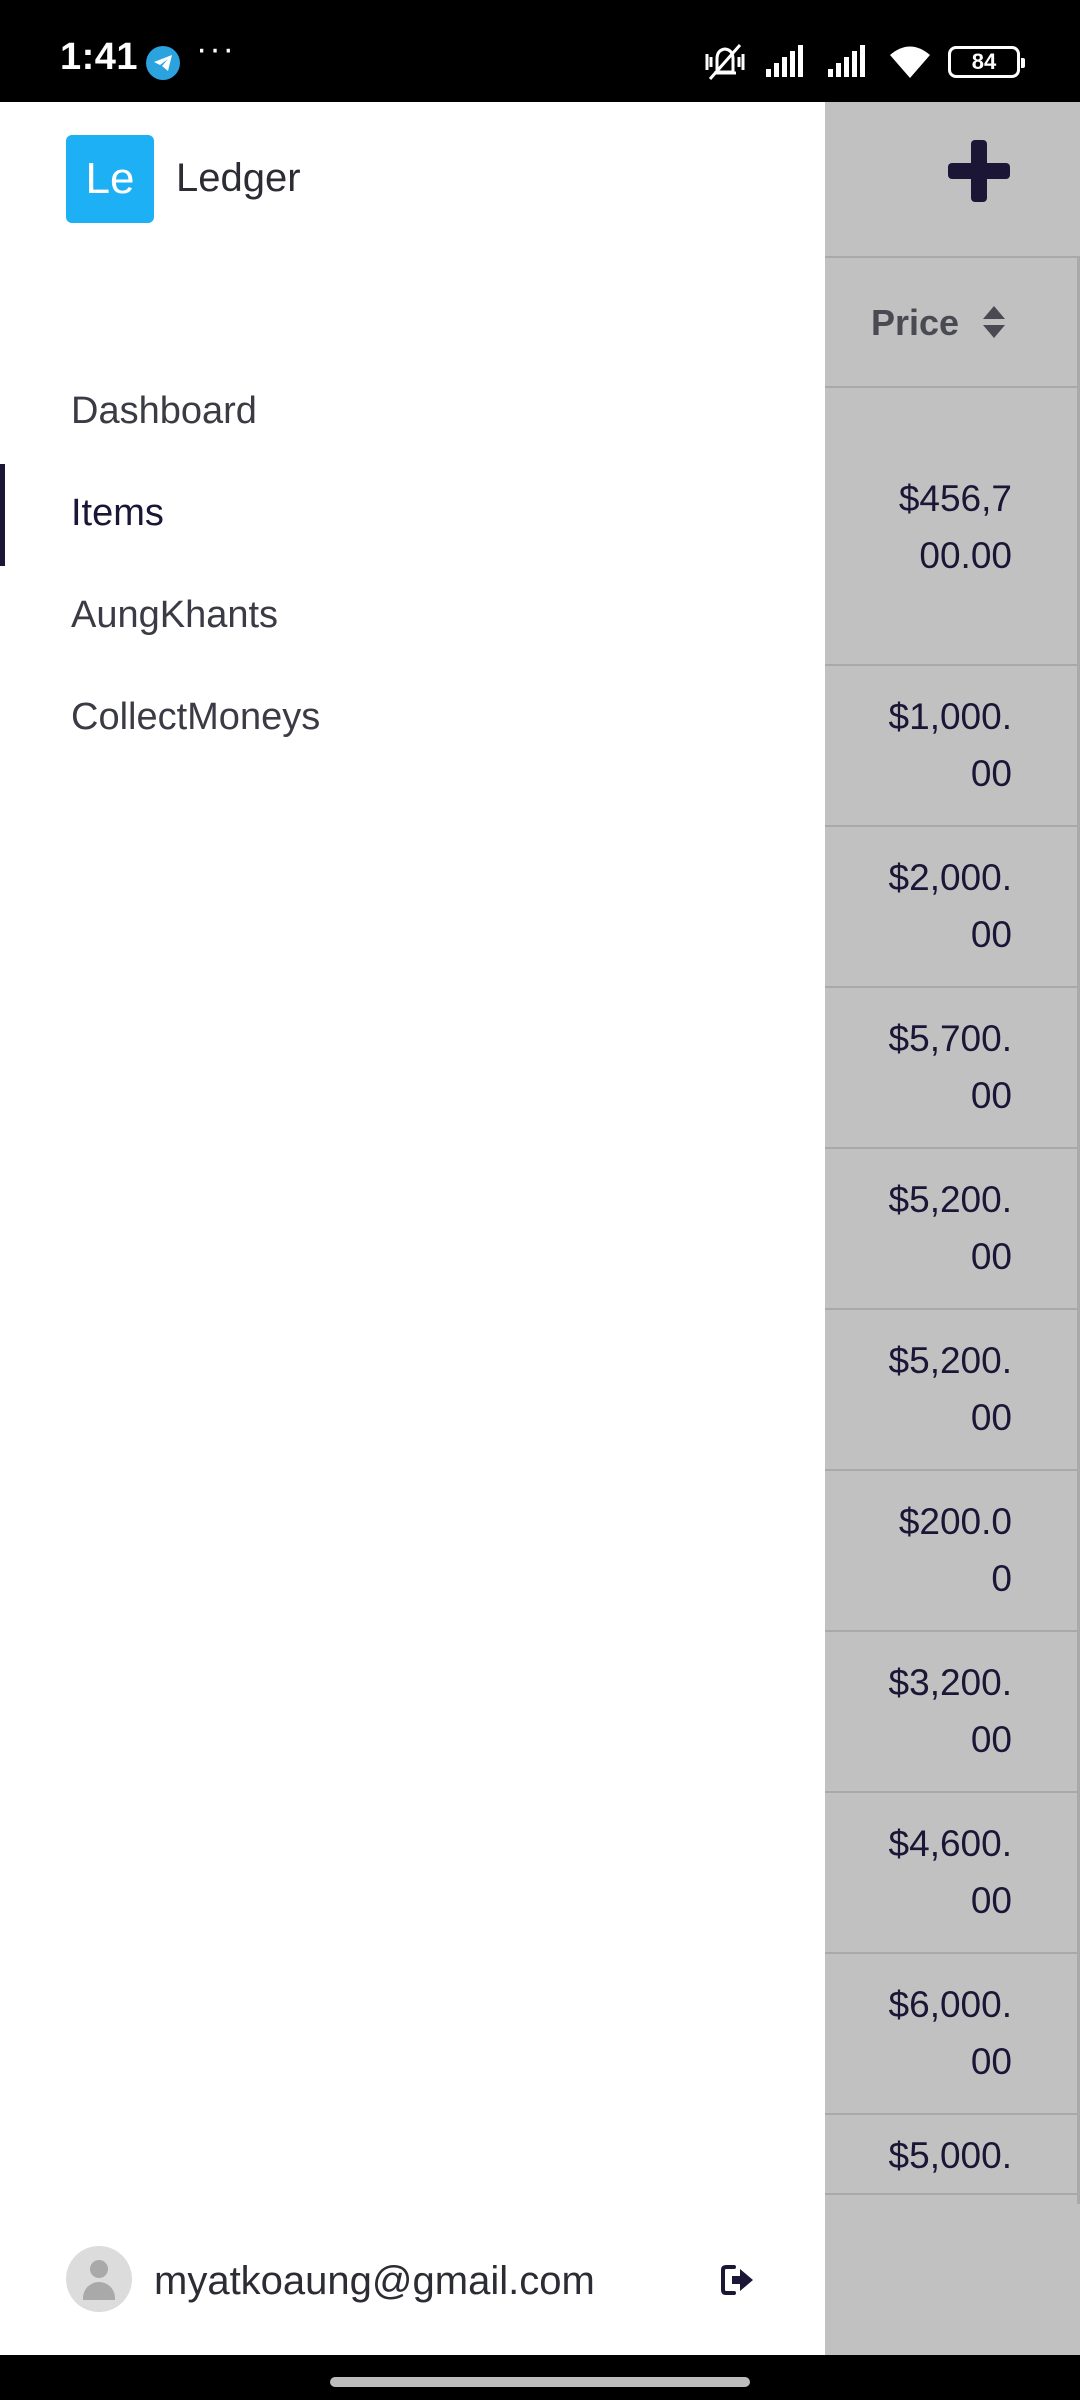  I want to click on system-nav-bar, so click(540, 2377).